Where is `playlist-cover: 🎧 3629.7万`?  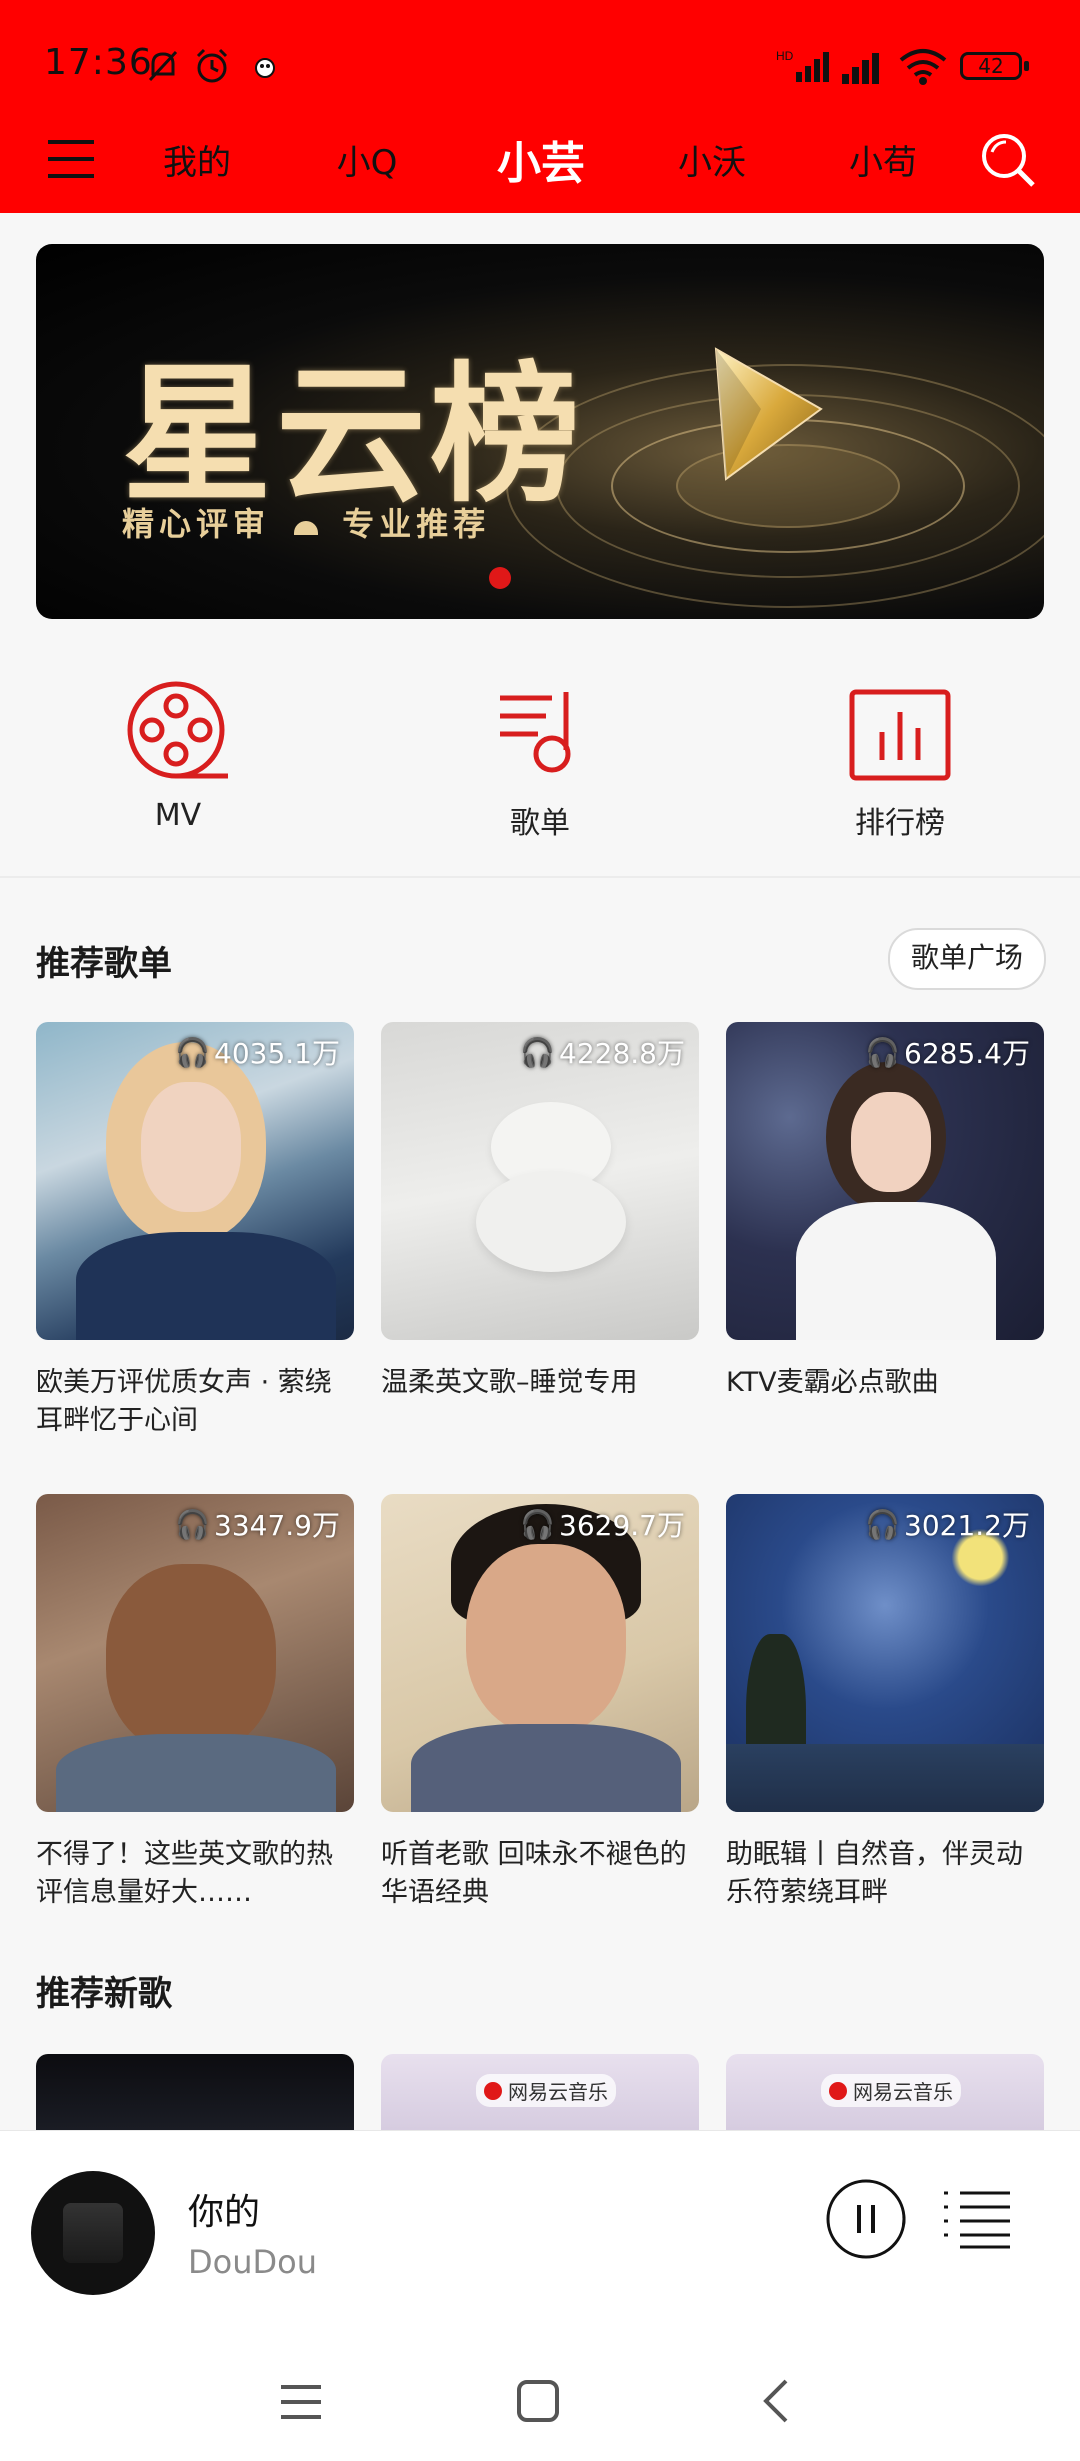 playlist-cover: 🎧 3629.7万 is located at coordinates (540, 1653).